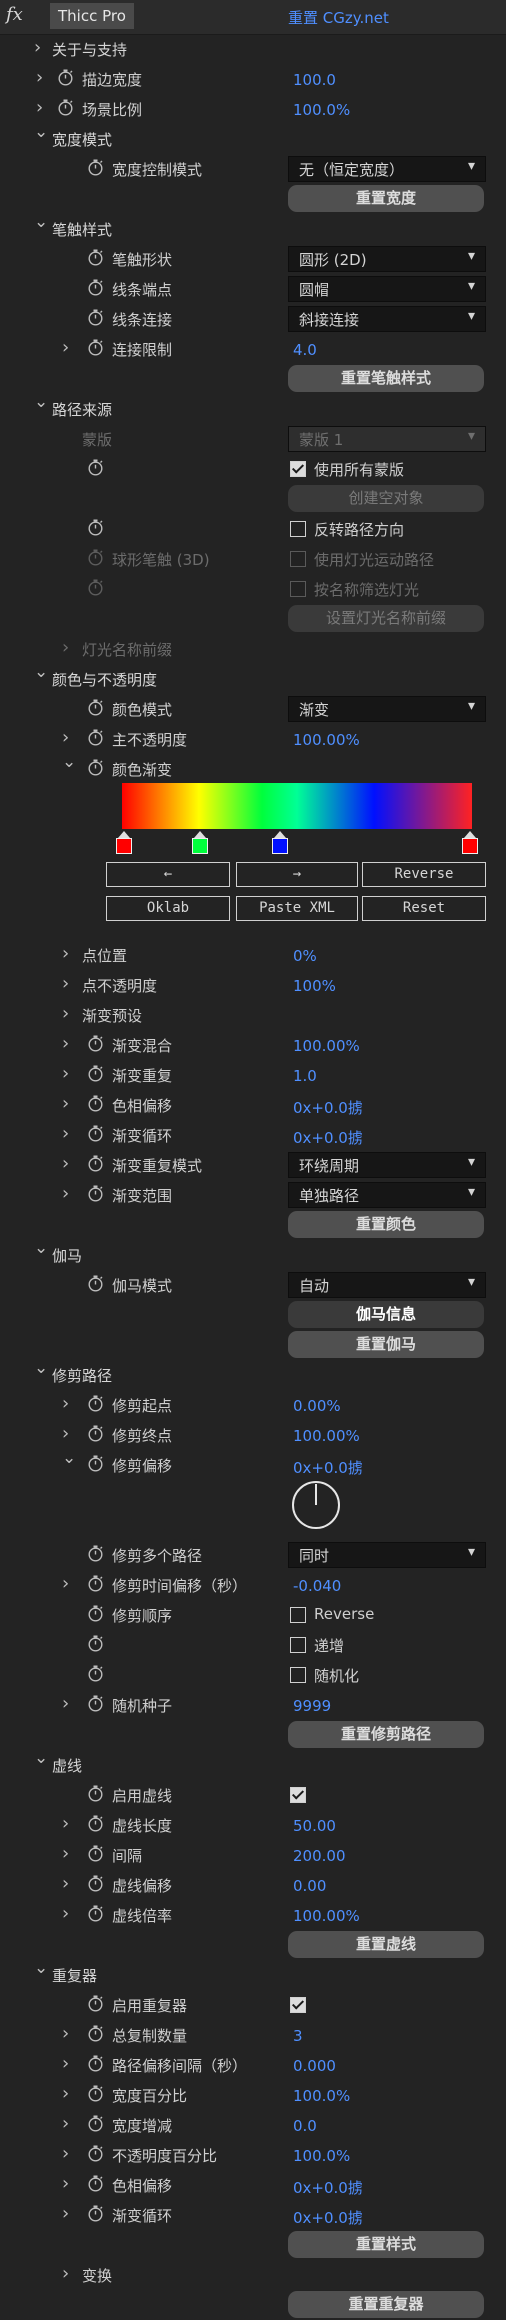 This screenshot has width=506, height=2320. Describe the element at coordinates (387, 1195) in the screenshot. I see `dropdown: 单独路径 ▾` at that location.